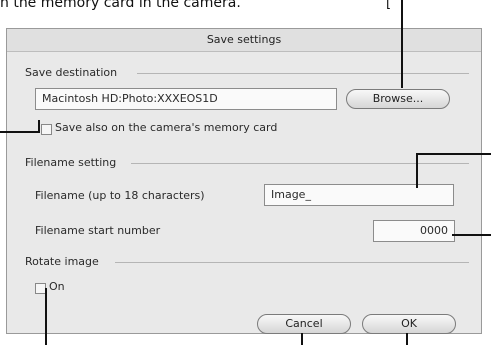 The image size is (491, 345). I want to click on rotate-image-rule, so click(292, 262).